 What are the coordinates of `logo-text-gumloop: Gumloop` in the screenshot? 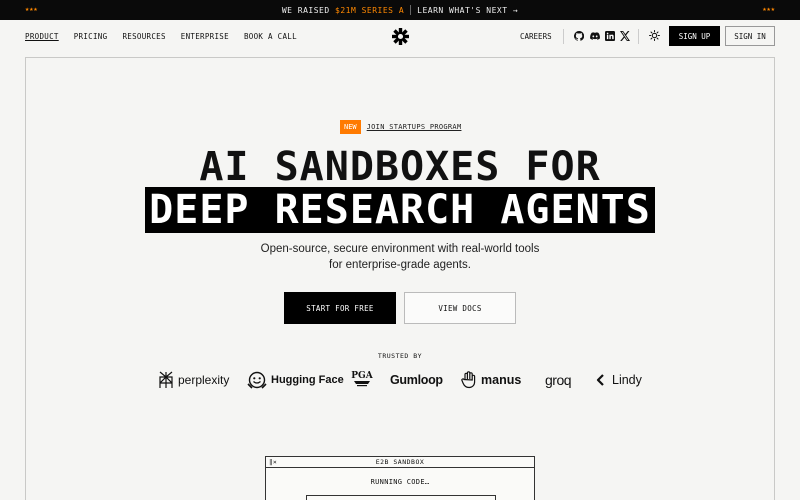 It's located at (416, 380).